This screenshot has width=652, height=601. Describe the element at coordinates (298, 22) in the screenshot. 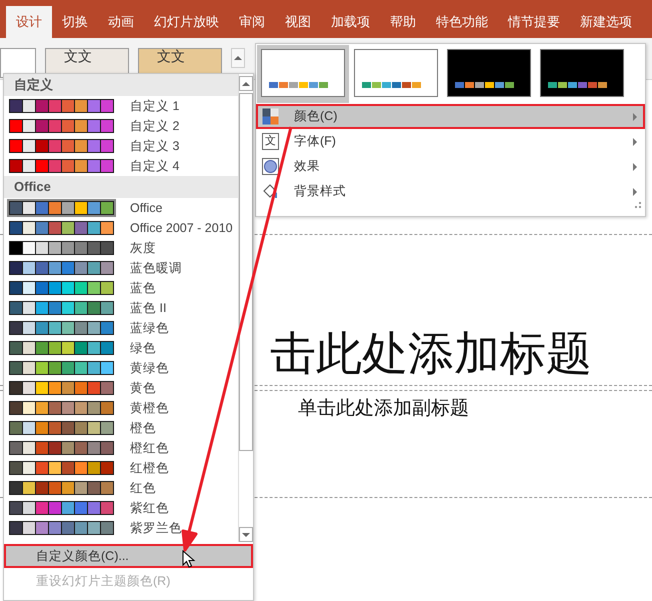

I see `ribbon-tab: 视图` at that location.